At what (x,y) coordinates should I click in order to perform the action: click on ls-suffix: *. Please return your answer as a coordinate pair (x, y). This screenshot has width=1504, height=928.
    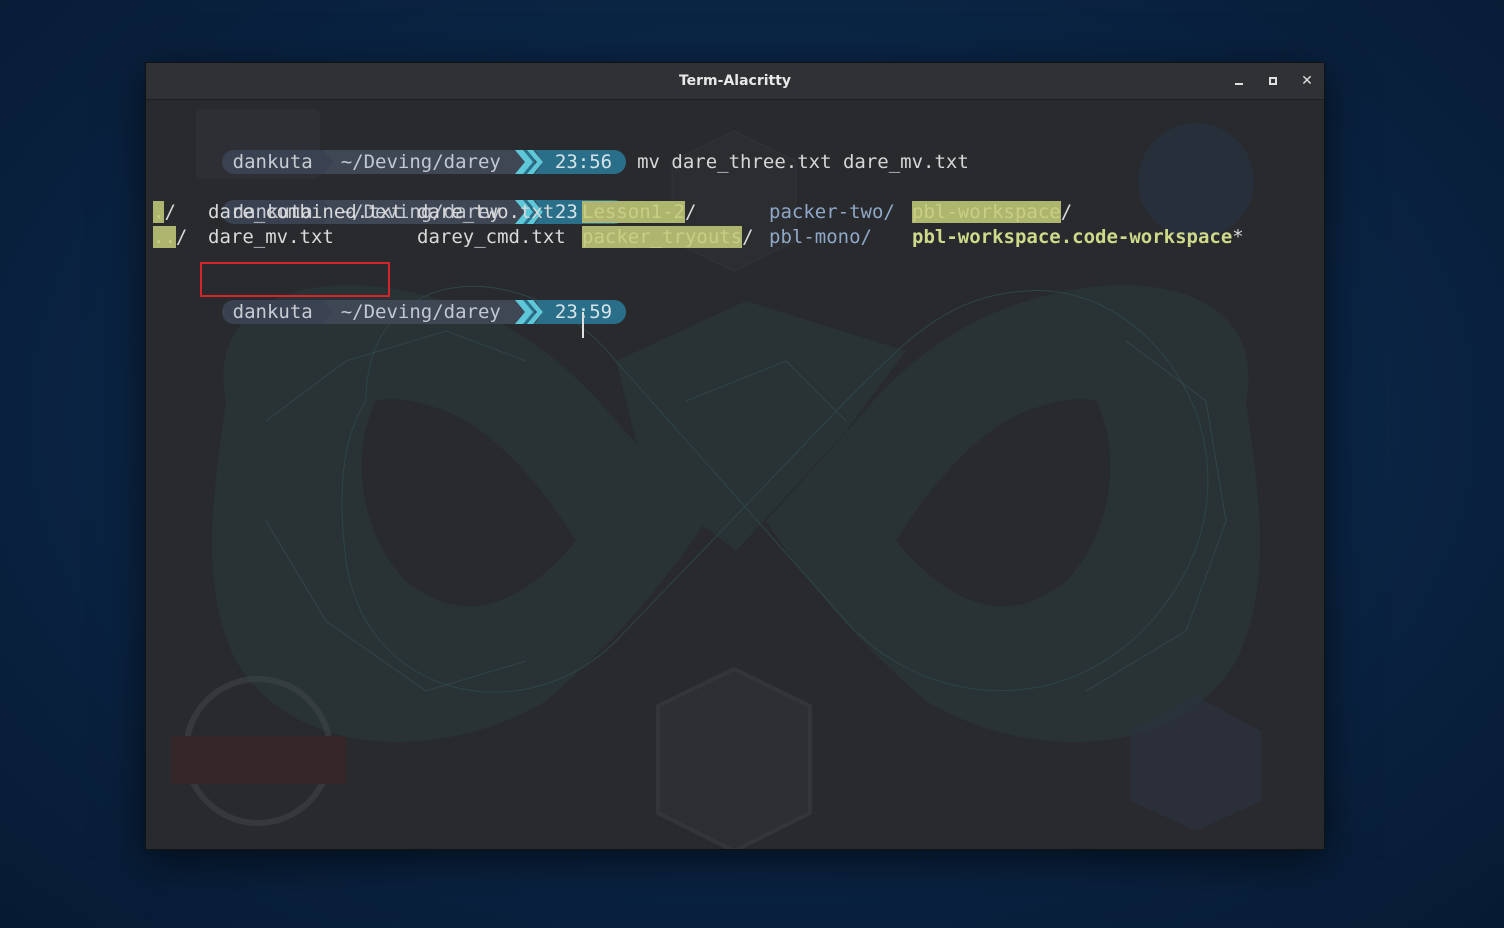
    Looking at the image, I should click on (1238, 237).